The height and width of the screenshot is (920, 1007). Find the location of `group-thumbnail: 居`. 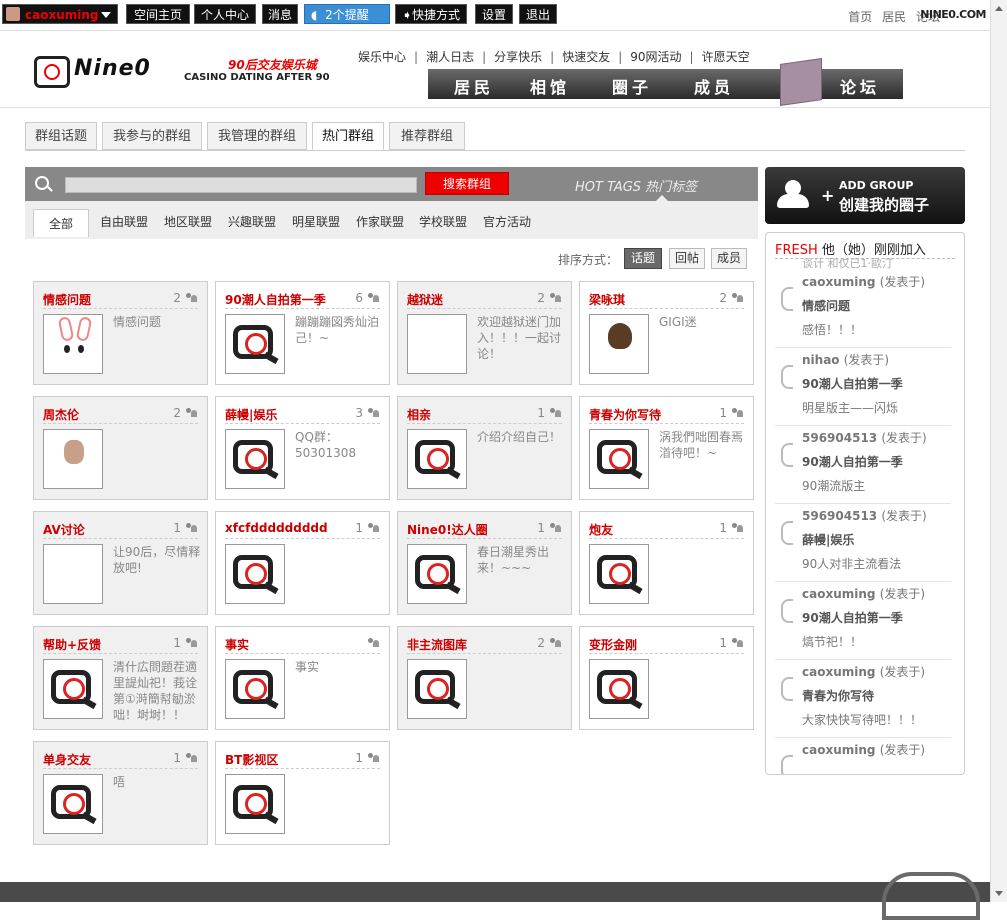

group-thumbnail: 居 is located at coordinates (73, 574).